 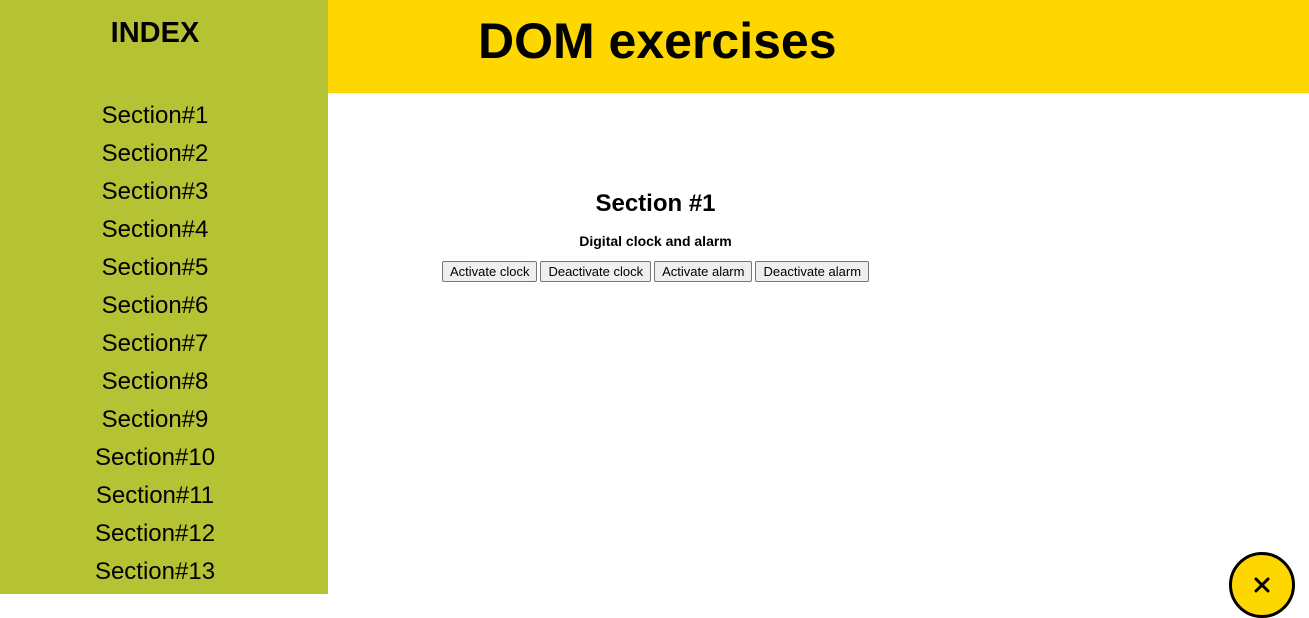 I want to click on sidebar-title: INDEX, so click(x=155, y=33).